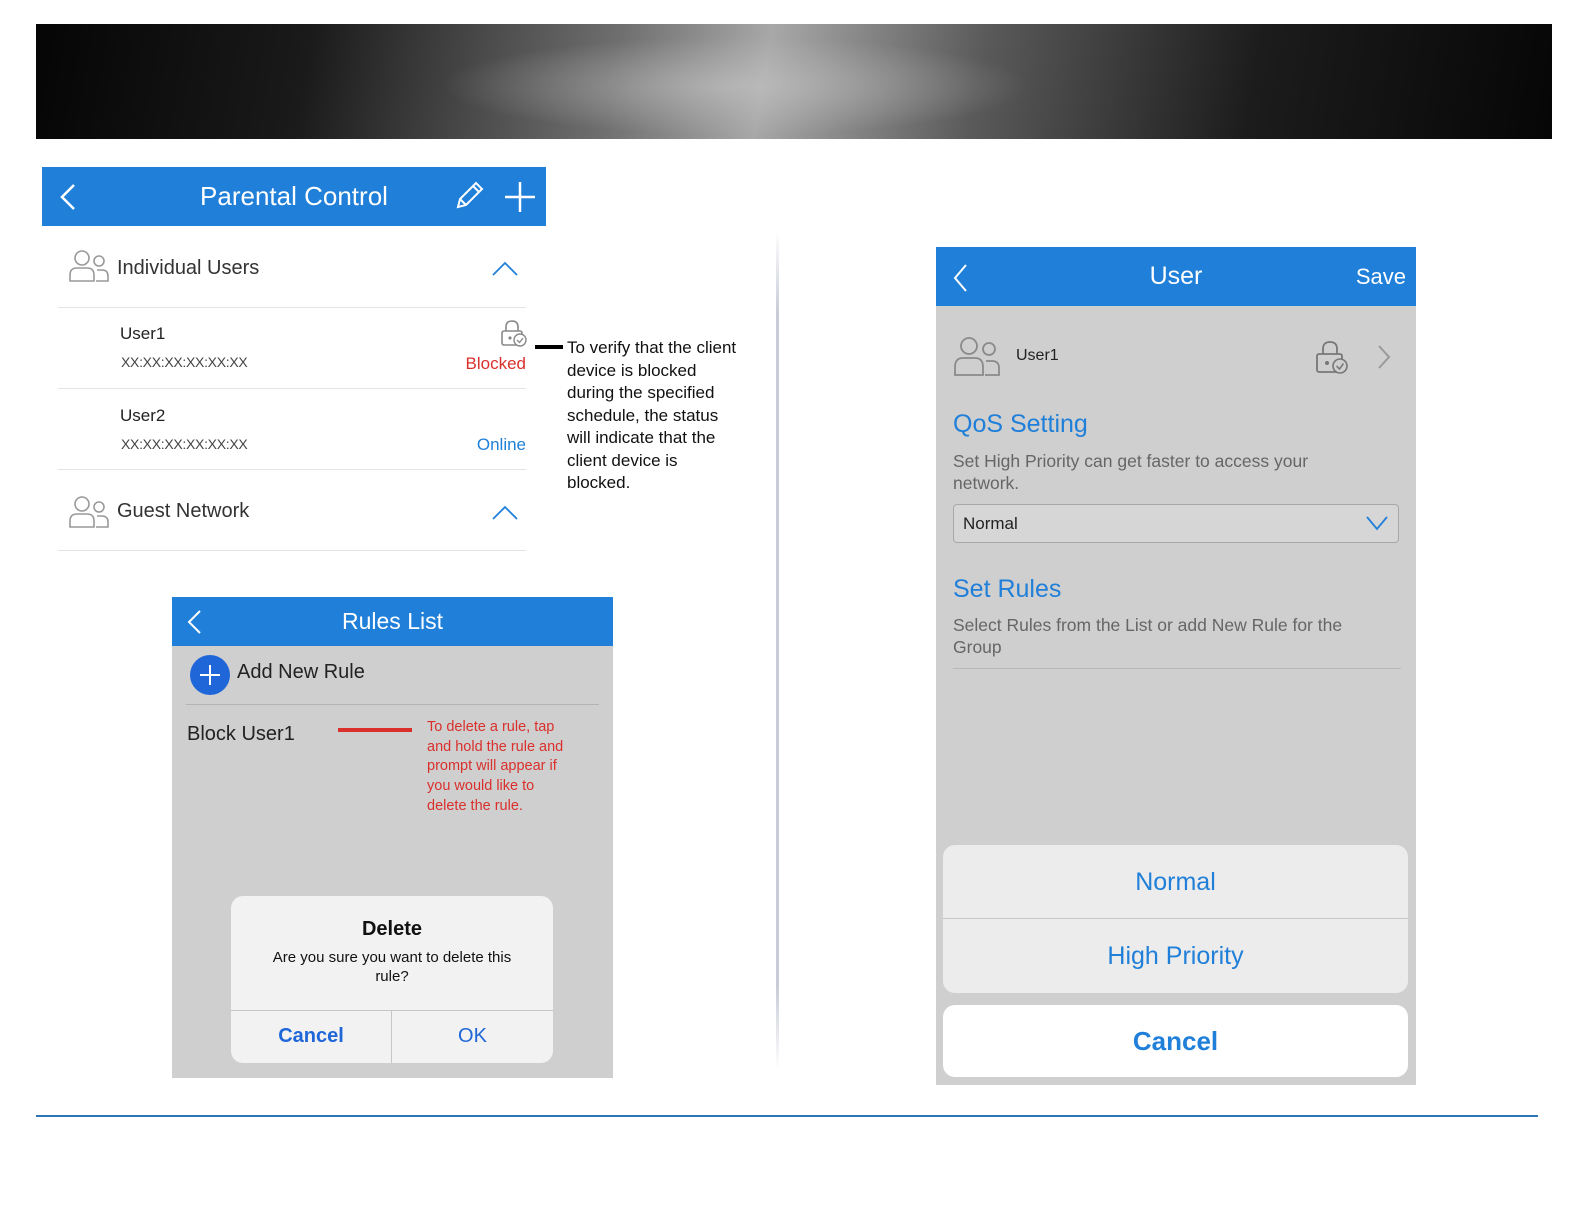 This screenshot has height=1224, width=1584. I want to click on user-name: User2, so click(143, 415).